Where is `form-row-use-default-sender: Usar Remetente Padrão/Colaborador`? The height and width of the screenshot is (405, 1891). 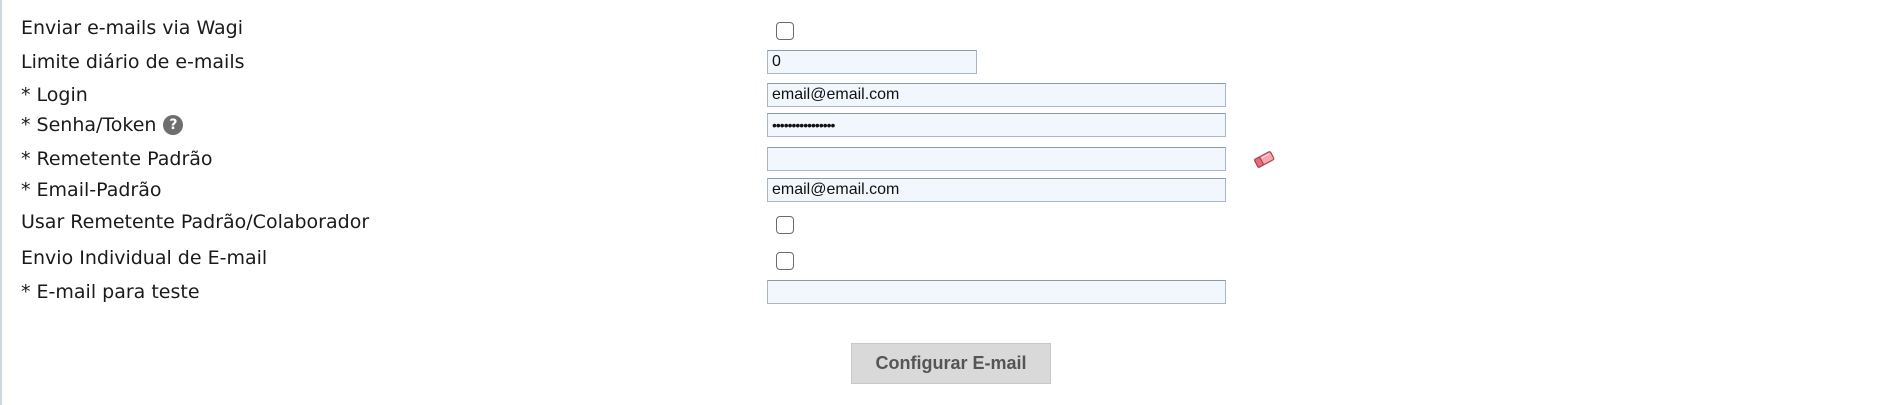
form-row-use-default-sender: Usar Remetente Padrão/Colaborador is located at coordinates (945, 222).